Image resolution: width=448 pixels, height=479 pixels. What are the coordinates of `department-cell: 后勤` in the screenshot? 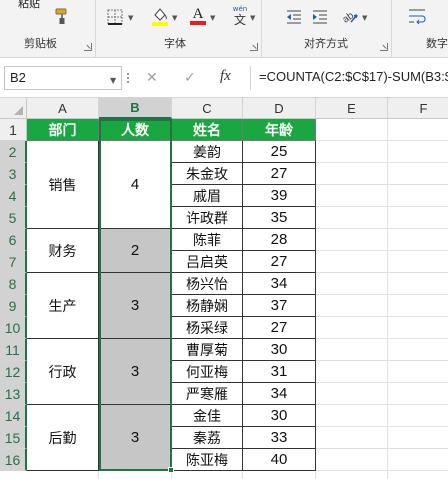 It's located at (63, 438).